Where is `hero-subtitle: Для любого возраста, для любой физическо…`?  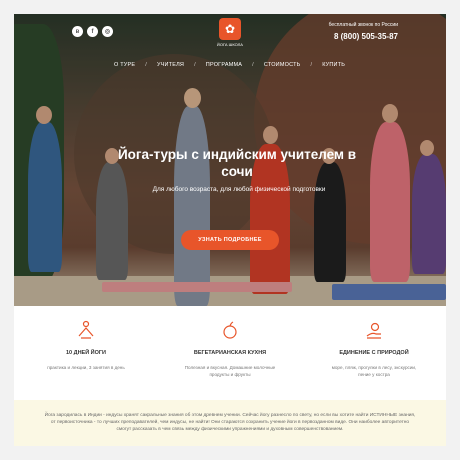 hero-subtitle: Для любого возраста, для любой физическо… is located at coordinates (239, 189).